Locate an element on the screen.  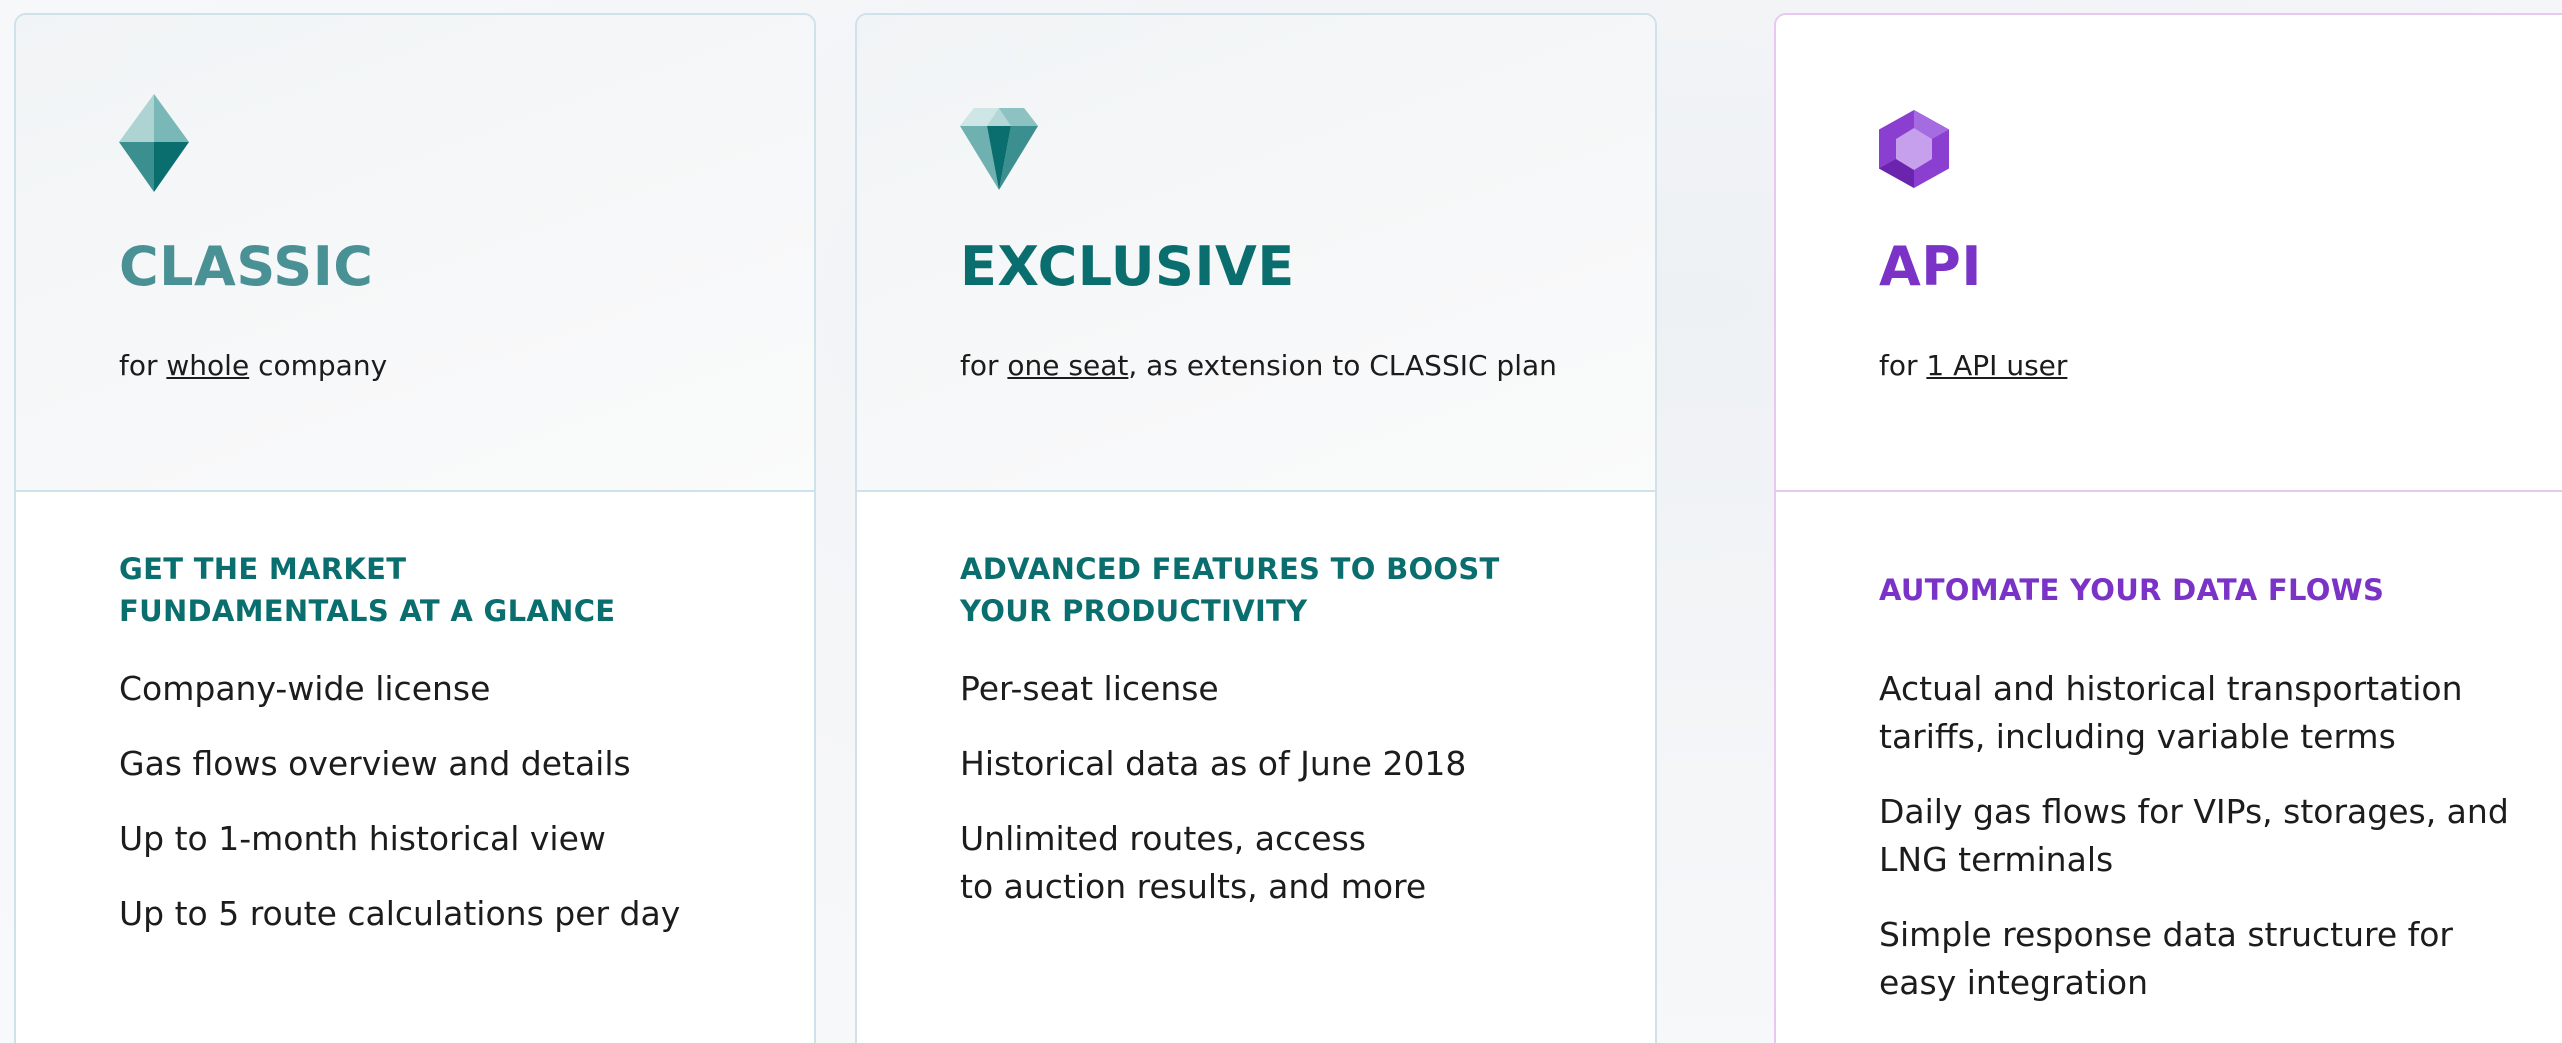
plan-subtitle-emphasis: 1 API user is located at coordinates (1997, 365).